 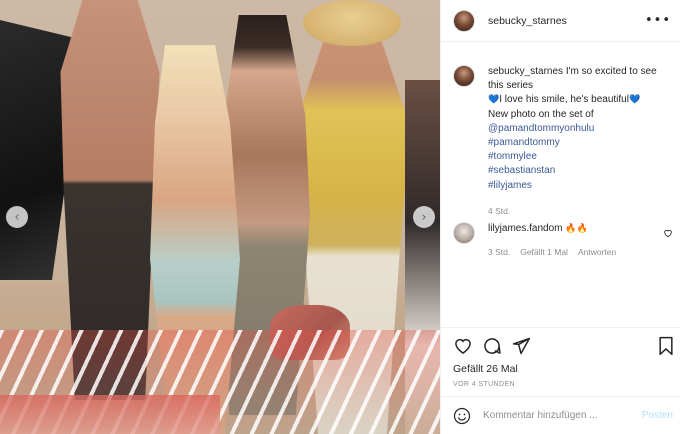 I want to click on comment-meta: 3 Std. Gefällt 1 Mal Antworten, so click(x=580, y=252).